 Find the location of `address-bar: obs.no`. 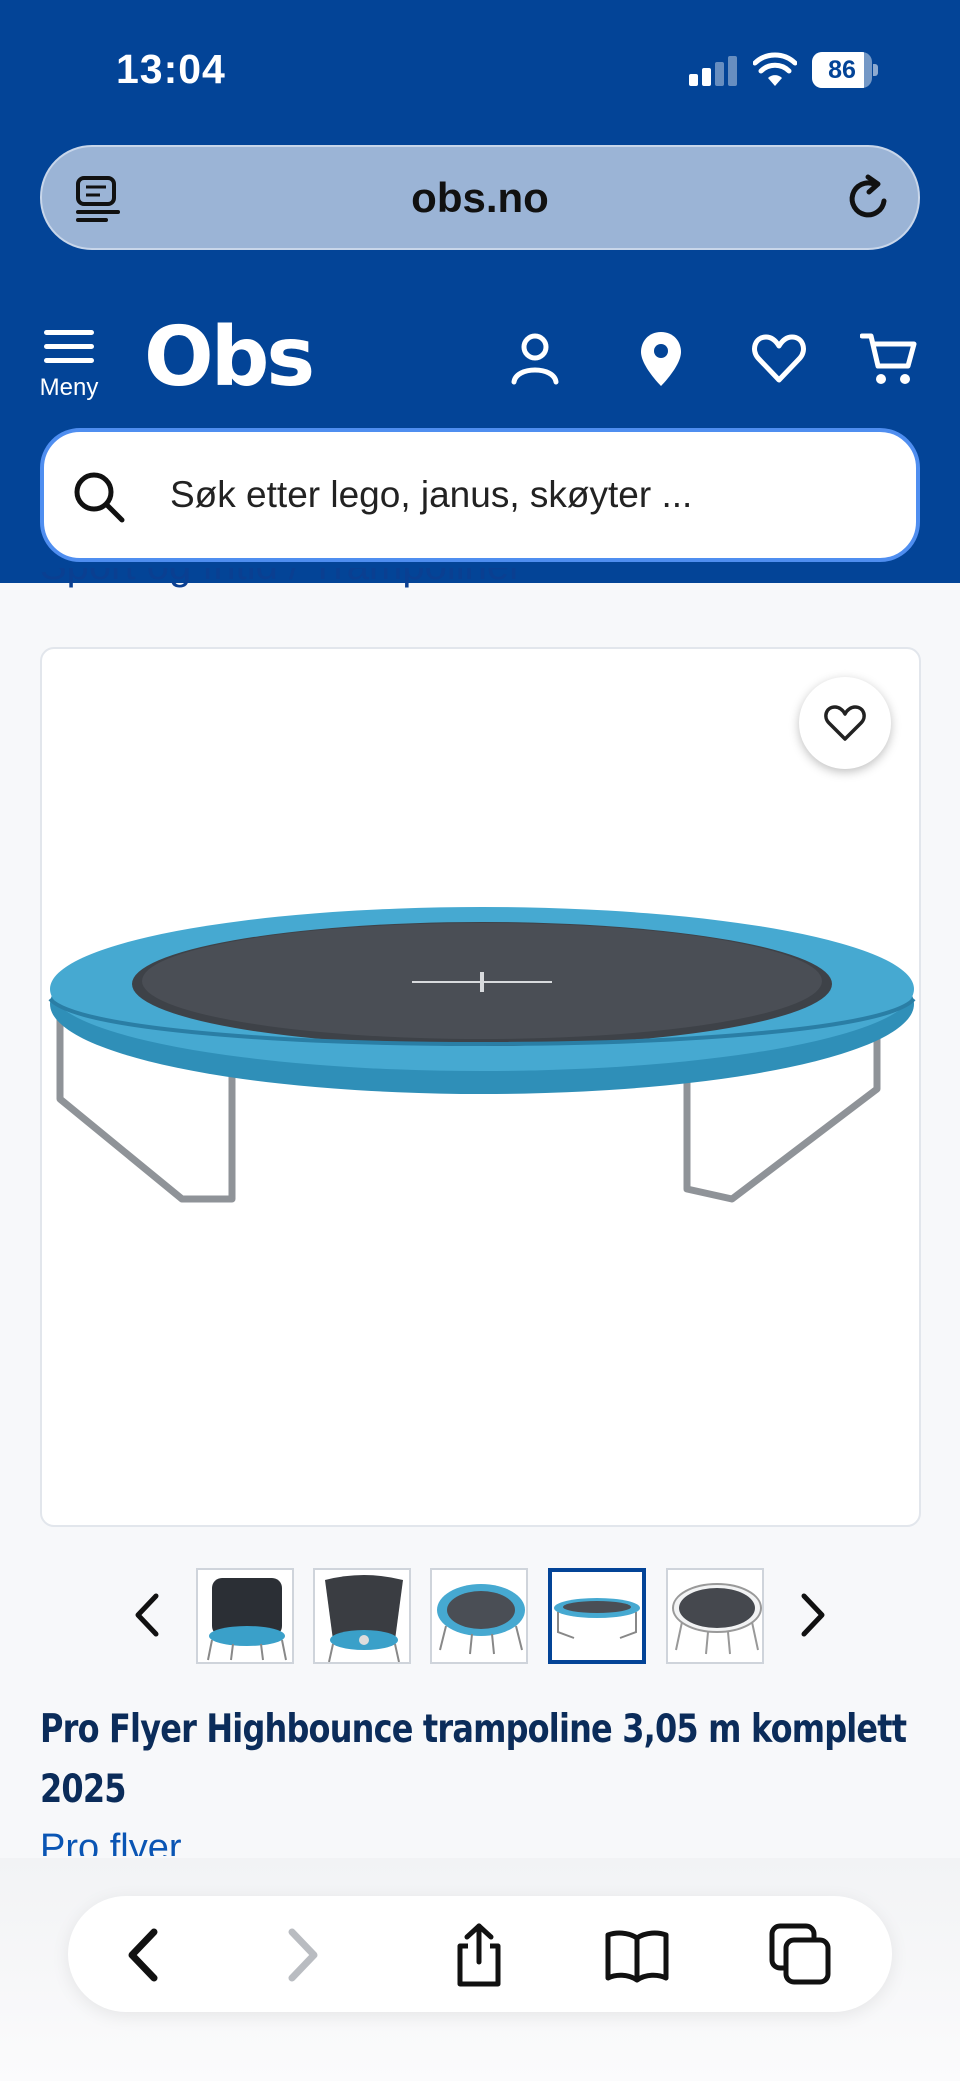

address-bar: obs.no is located at coordinates (480, 197).